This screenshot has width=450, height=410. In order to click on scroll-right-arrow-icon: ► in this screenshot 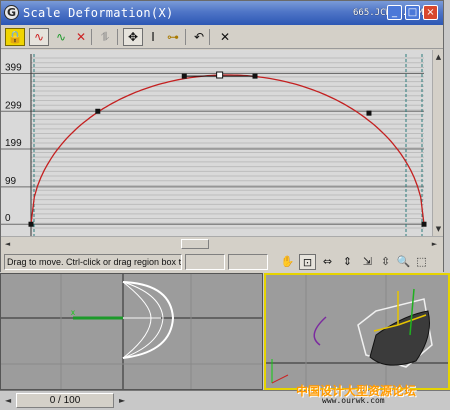, I will do `click(434, 244)`.